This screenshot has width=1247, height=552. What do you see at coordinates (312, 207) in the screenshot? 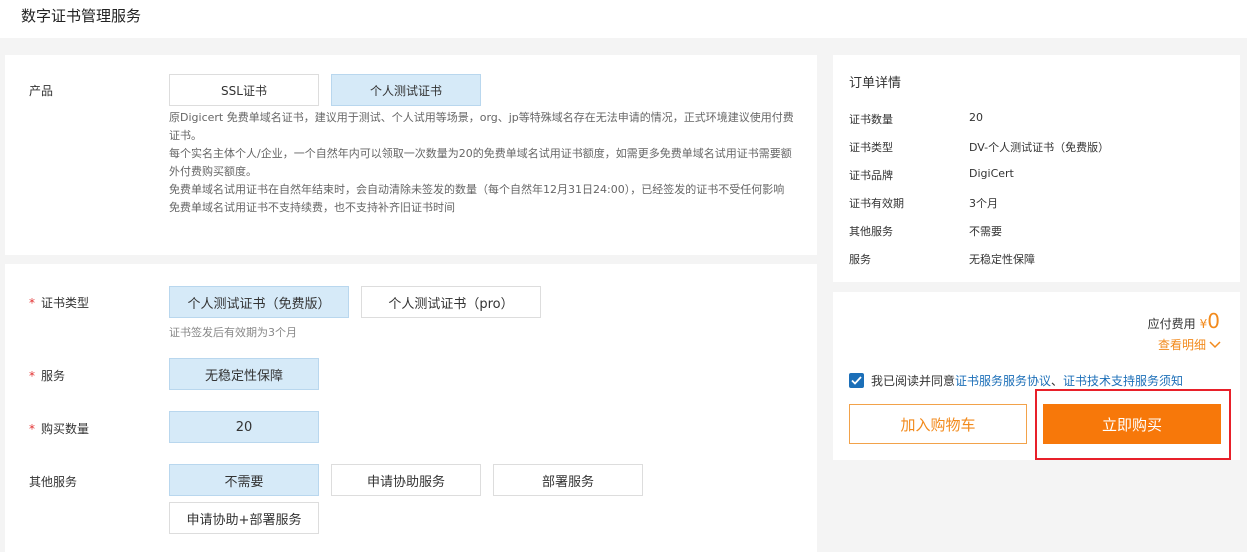
I see `description-line: 免费单域名试用证书不支持续费，也不支持补齐旧证书时间` at bounding box center [312, 207].